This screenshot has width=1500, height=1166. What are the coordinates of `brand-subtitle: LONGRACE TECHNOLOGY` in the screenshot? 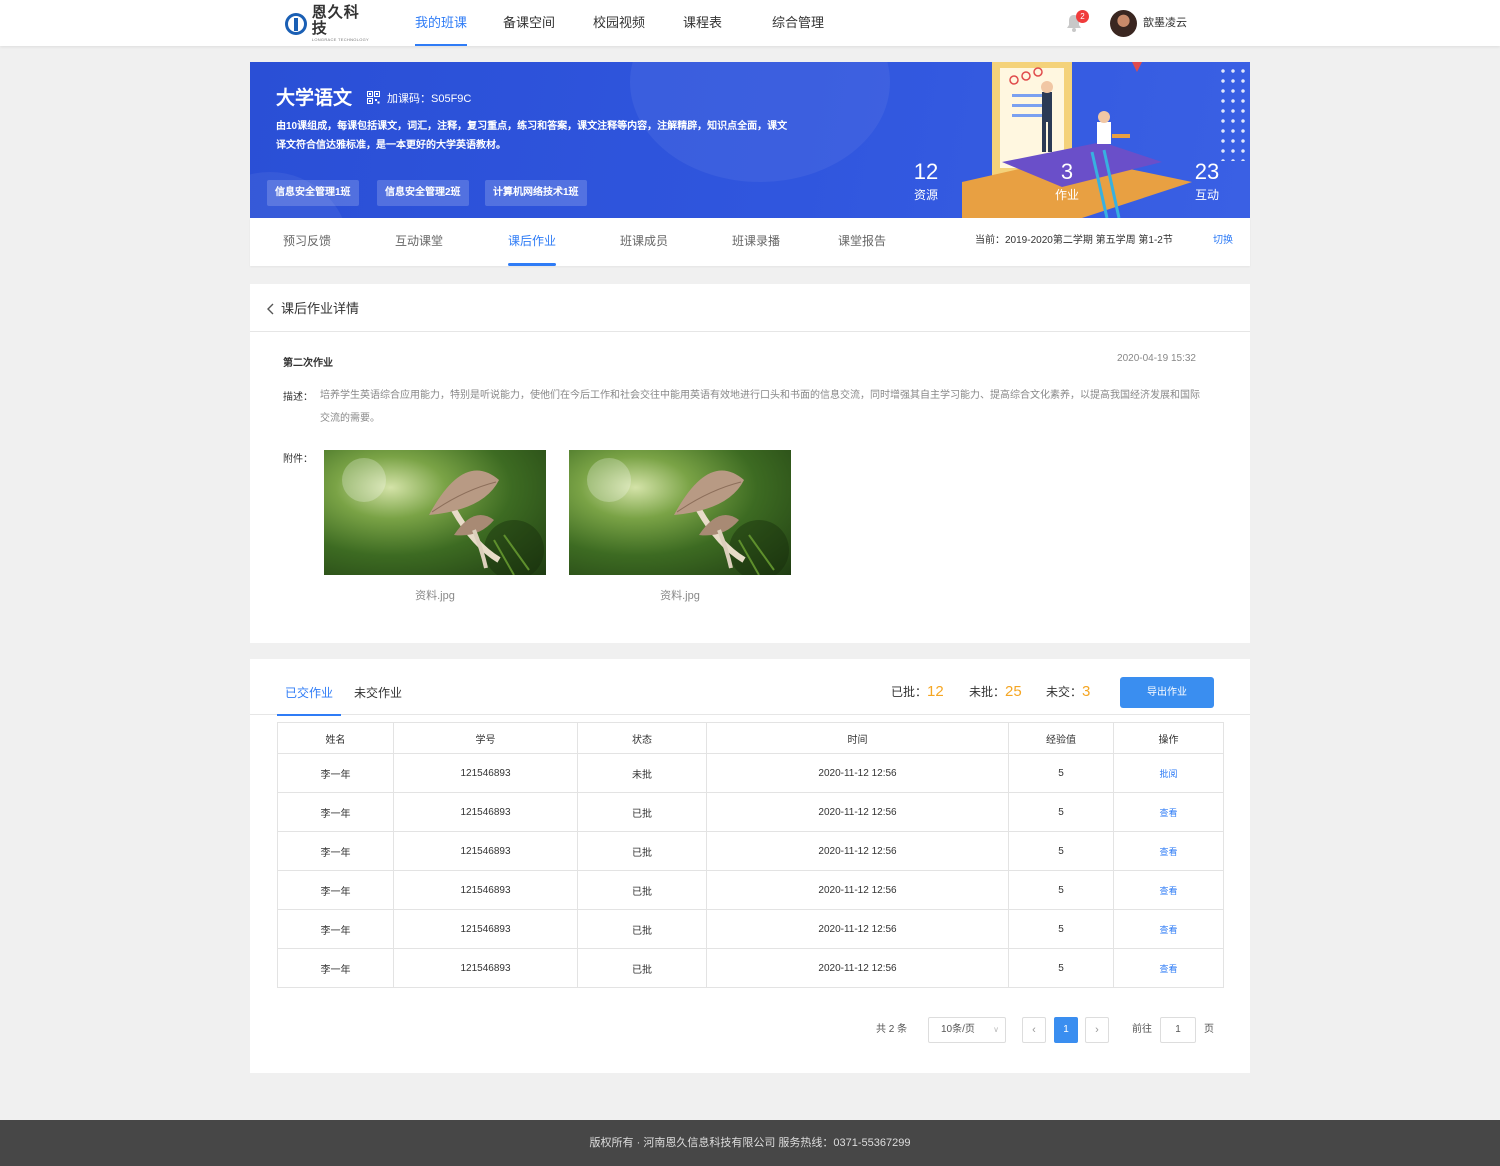 It's located at (340, 39).